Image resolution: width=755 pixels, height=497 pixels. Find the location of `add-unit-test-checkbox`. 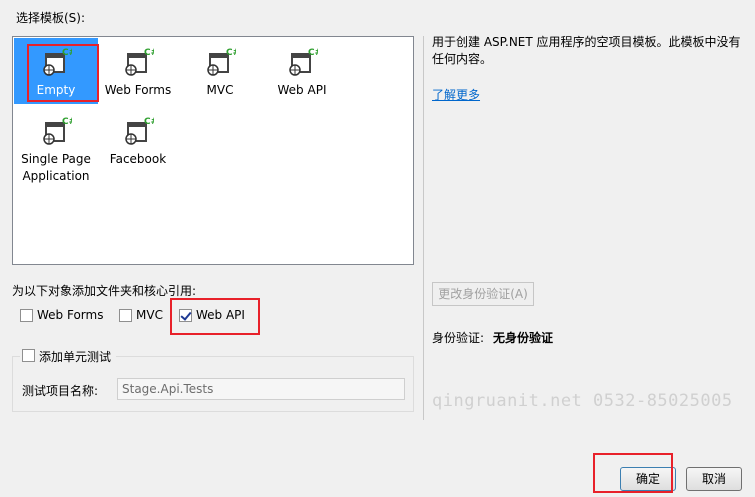

add-unit-test-checkbox is located at coordinates (28, 355).